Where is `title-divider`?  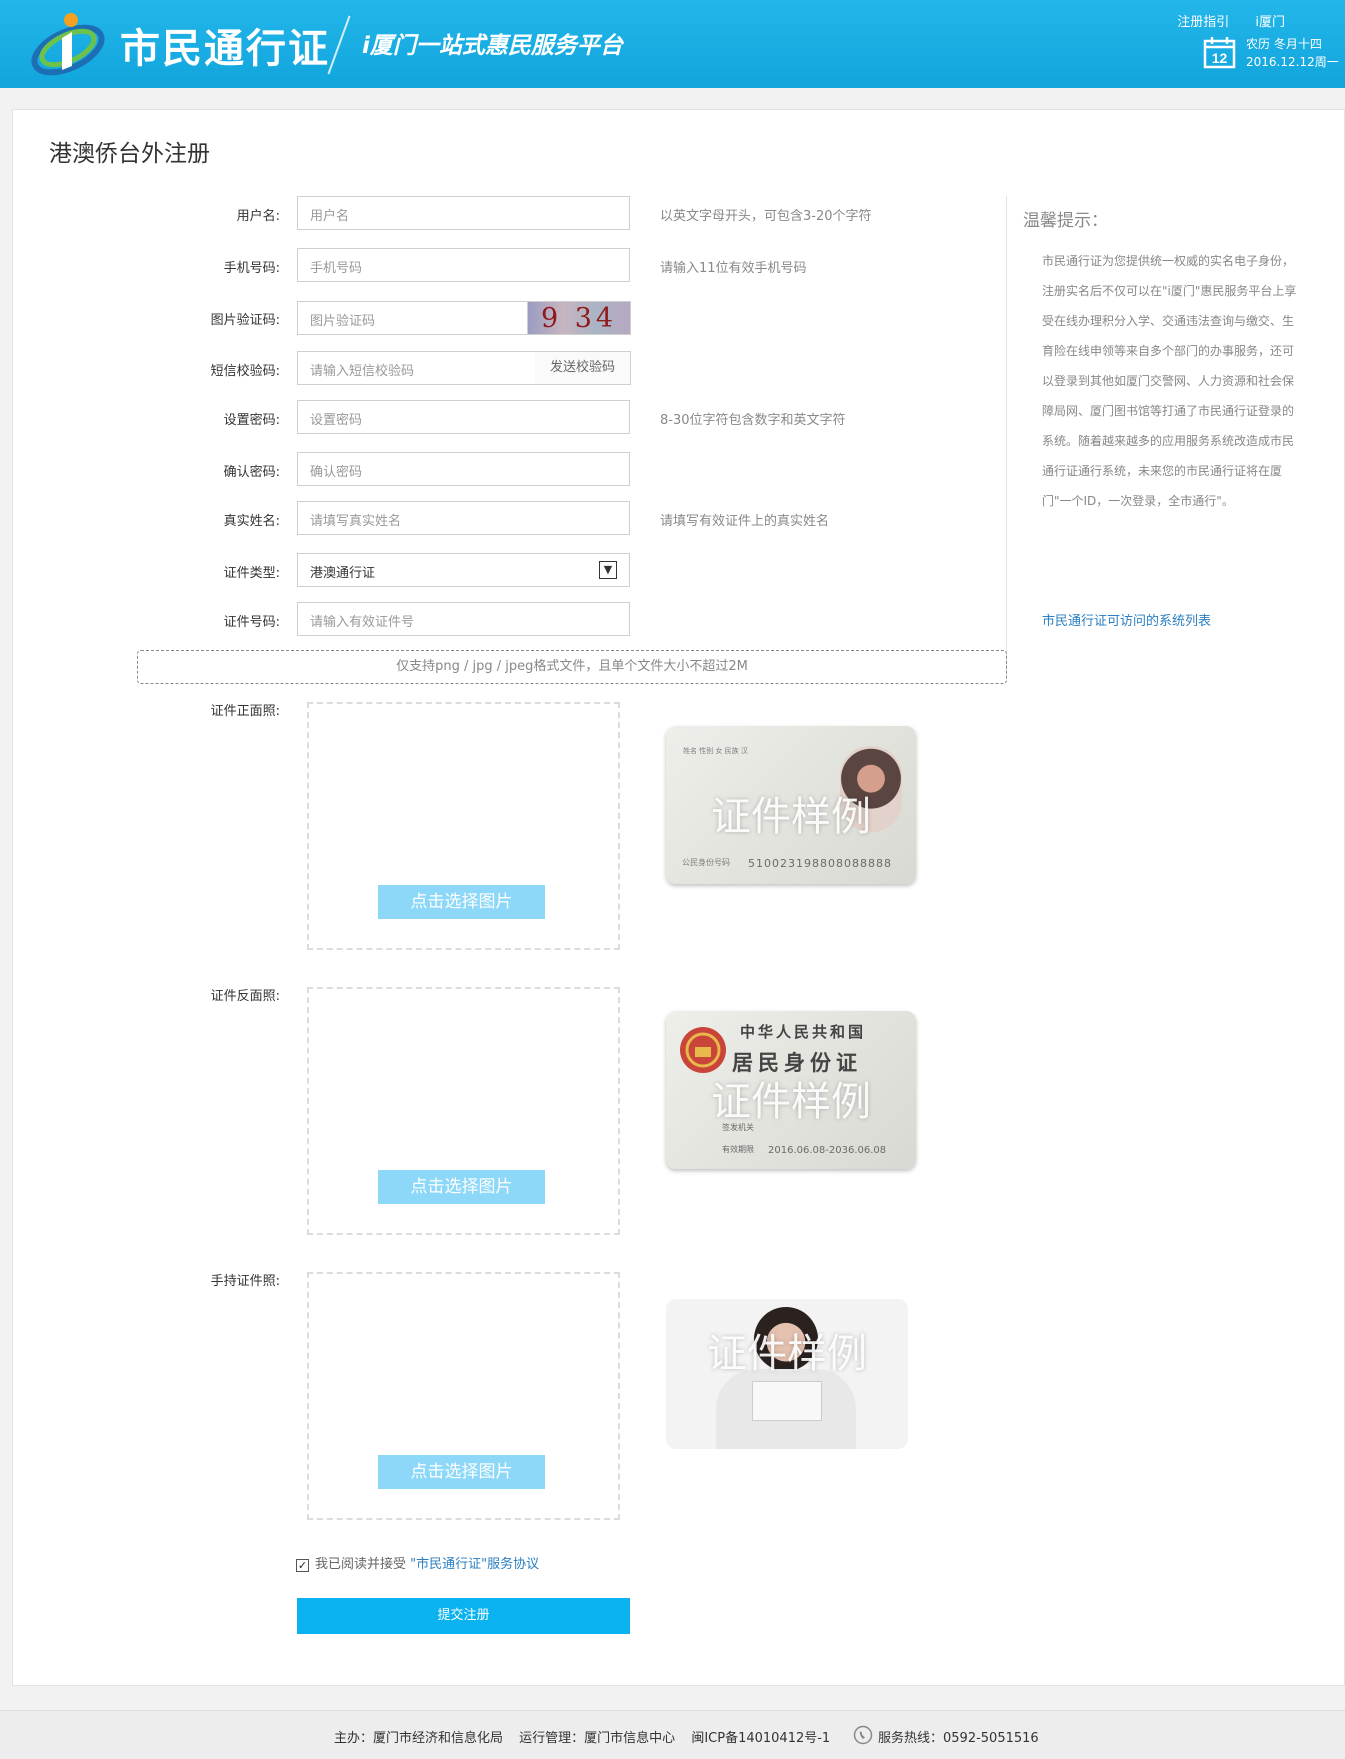 title-divider is located at coordinates (339, 45).